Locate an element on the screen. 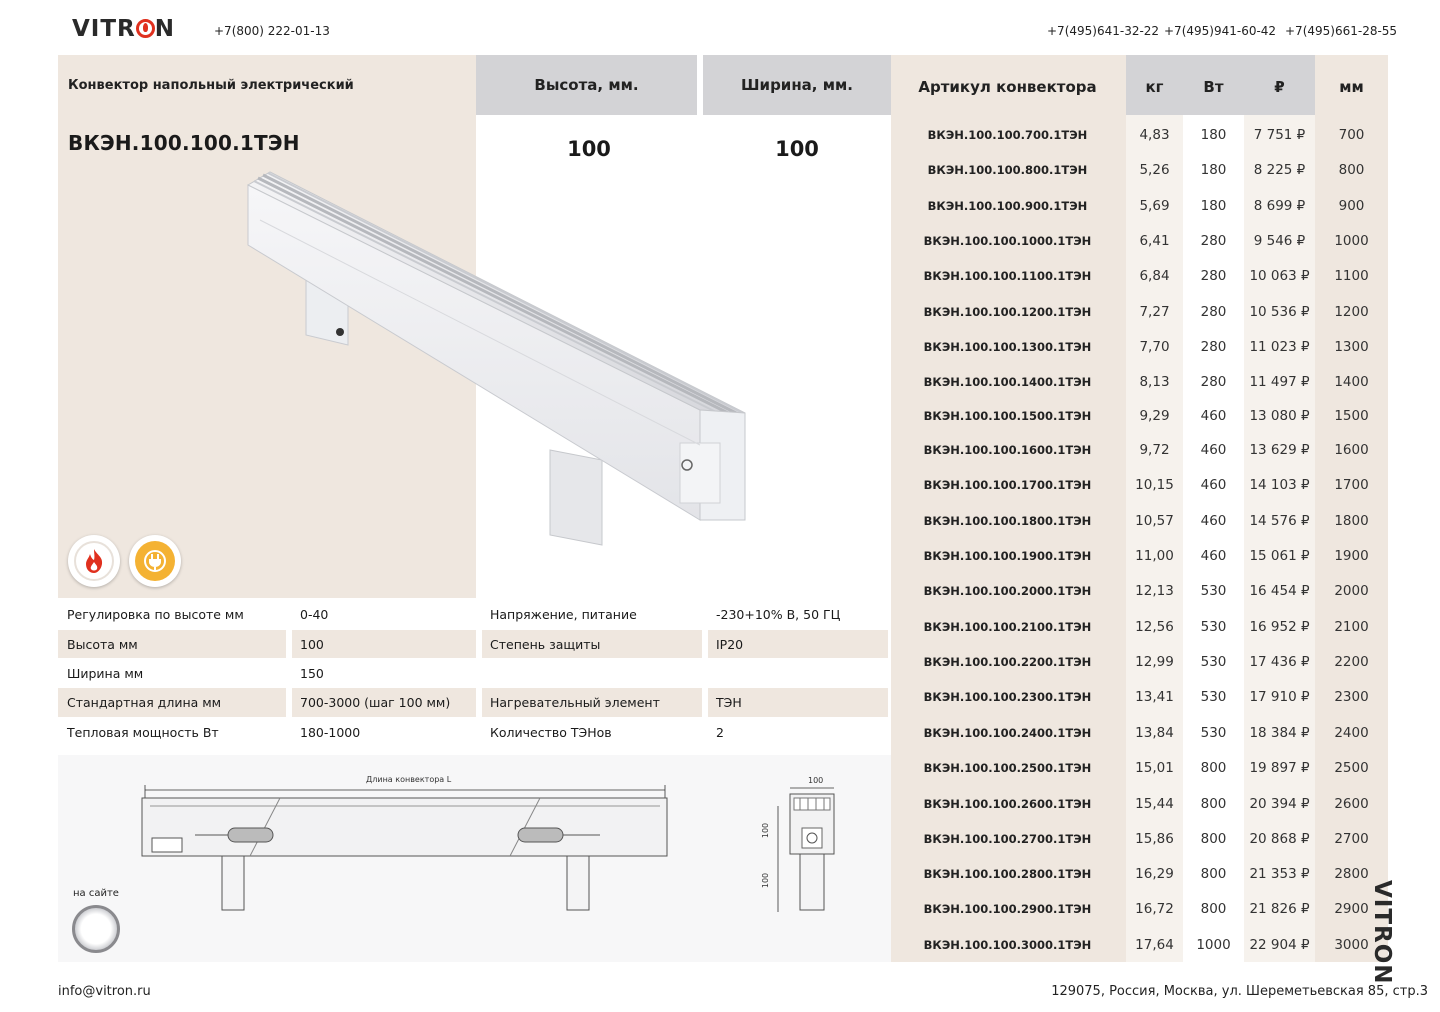 Image resolution: width=1440 pixels, height=1012 pixels. sku-cell: ВКЭН.100.100.2100.1ТЭН is located at coordinates (1007, 627).